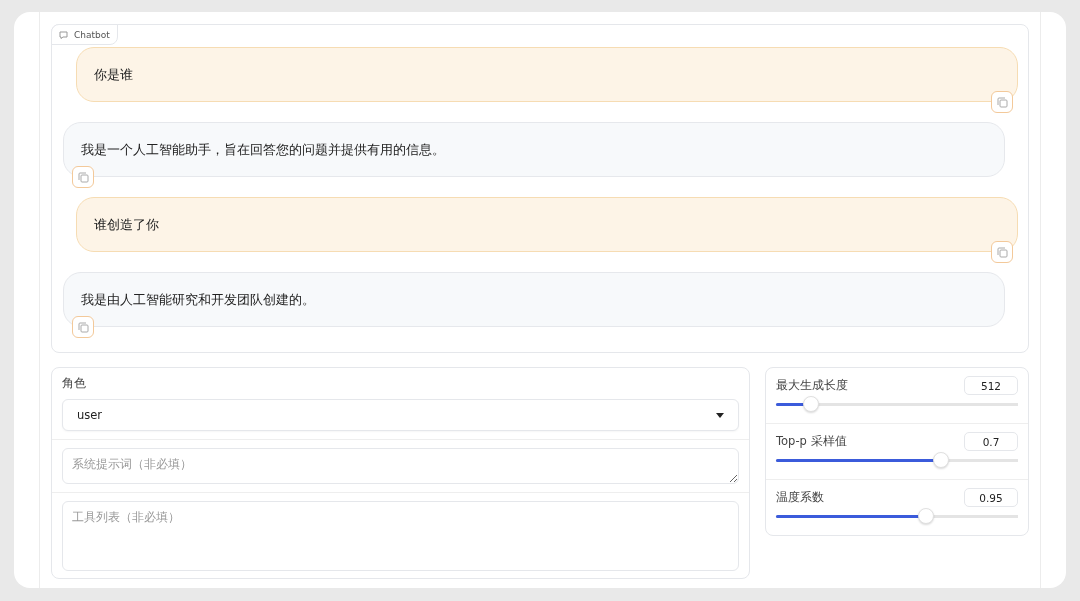 The image size is (1080, 601). What do you see at coordinates (126, 224) in the screenshot?
I see `message-text: 谁创造了你` at bounding box center [126, 224].